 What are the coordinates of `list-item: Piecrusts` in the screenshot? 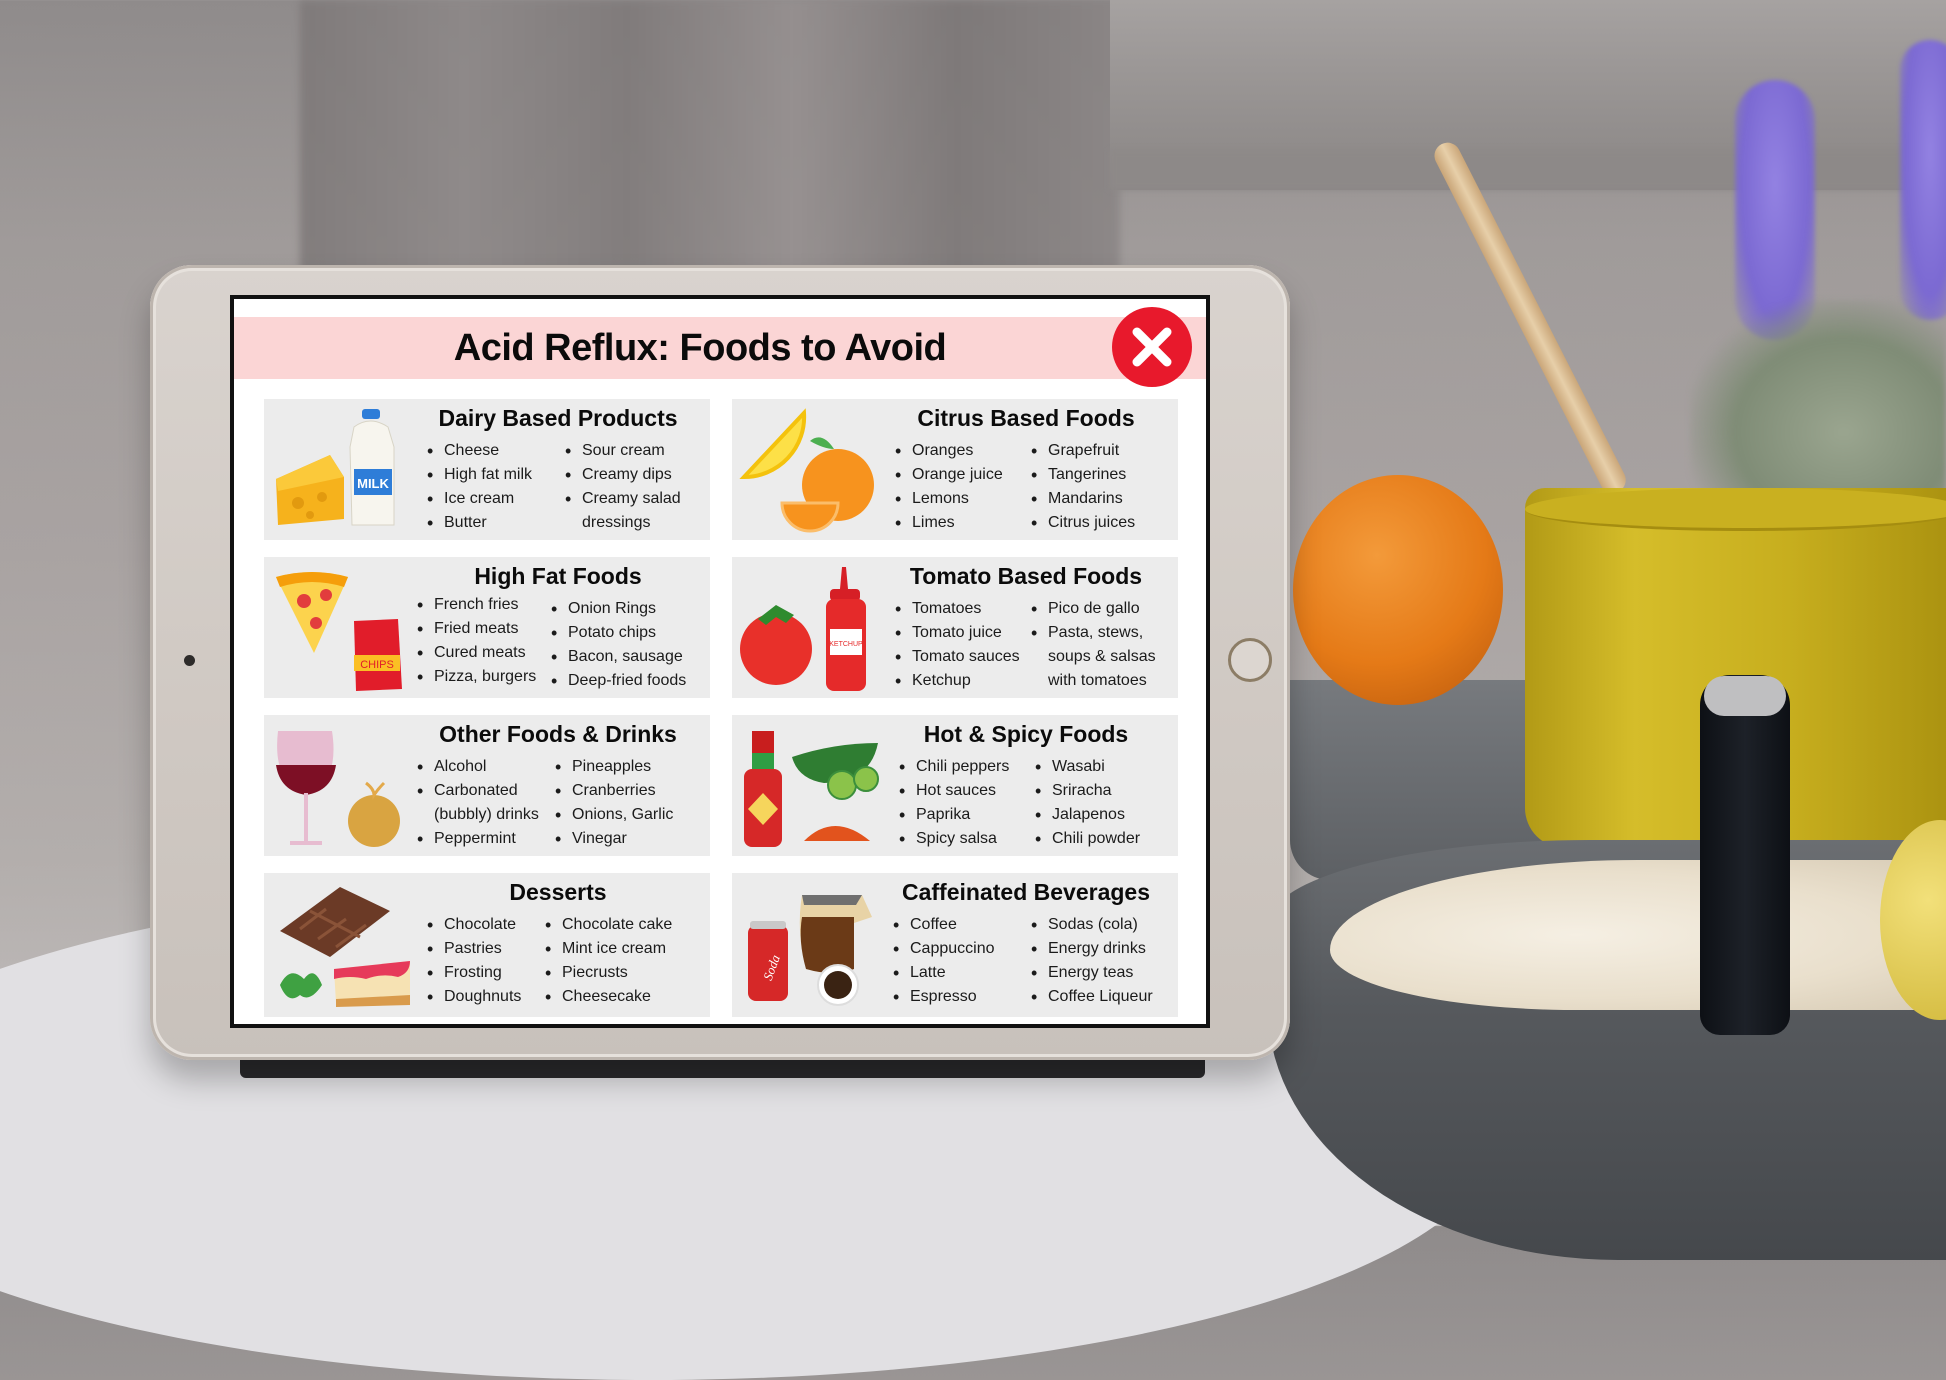 It's located at (607, 973).